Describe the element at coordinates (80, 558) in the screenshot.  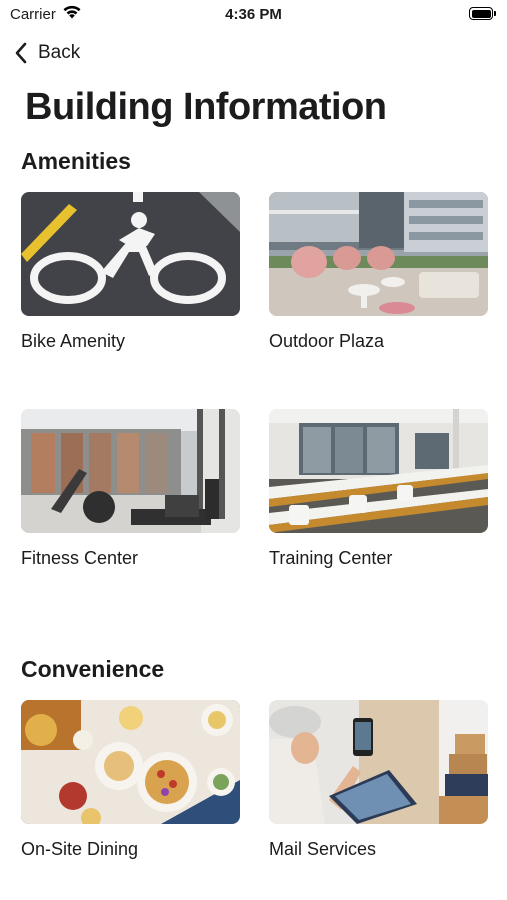
I see `card-label: Fitness Center` at that location.